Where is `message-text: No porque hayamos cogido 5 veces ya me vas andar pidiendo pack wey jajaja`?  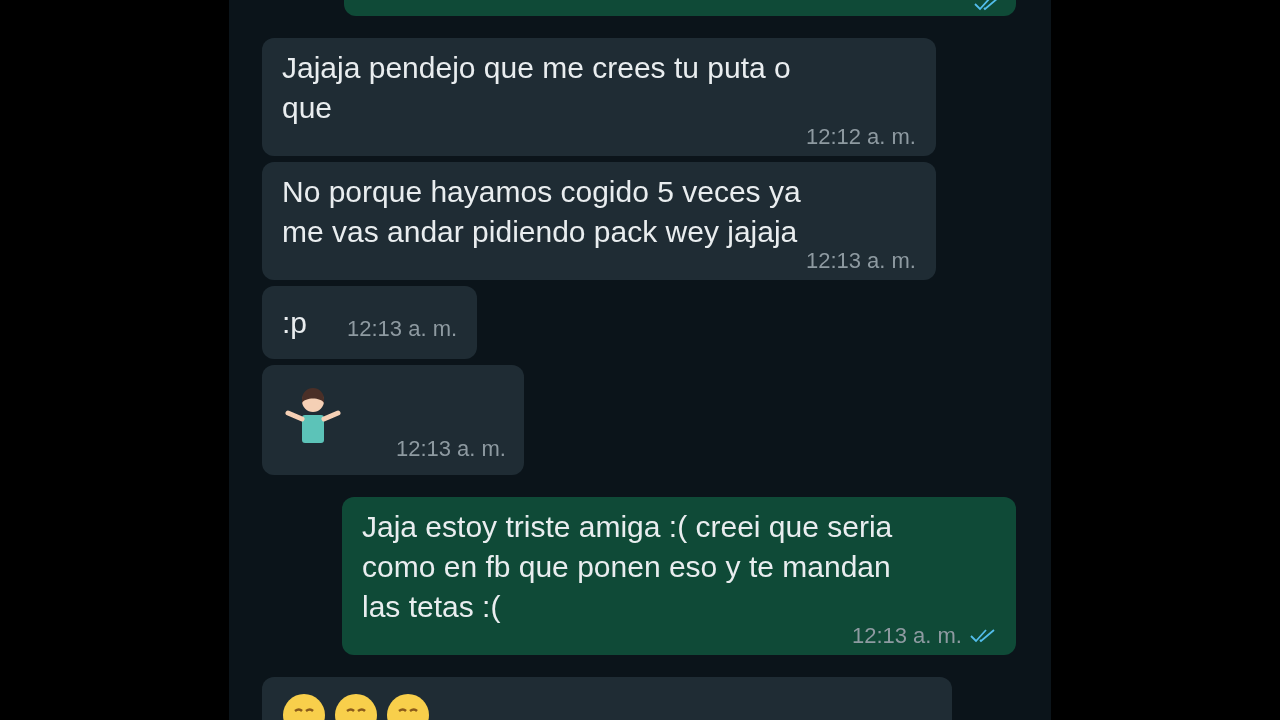
message-text: No porque hayamos cogido 5 veces ya me vas andar pidiendo pack wey jajaja is located at coordinates (542, 212).